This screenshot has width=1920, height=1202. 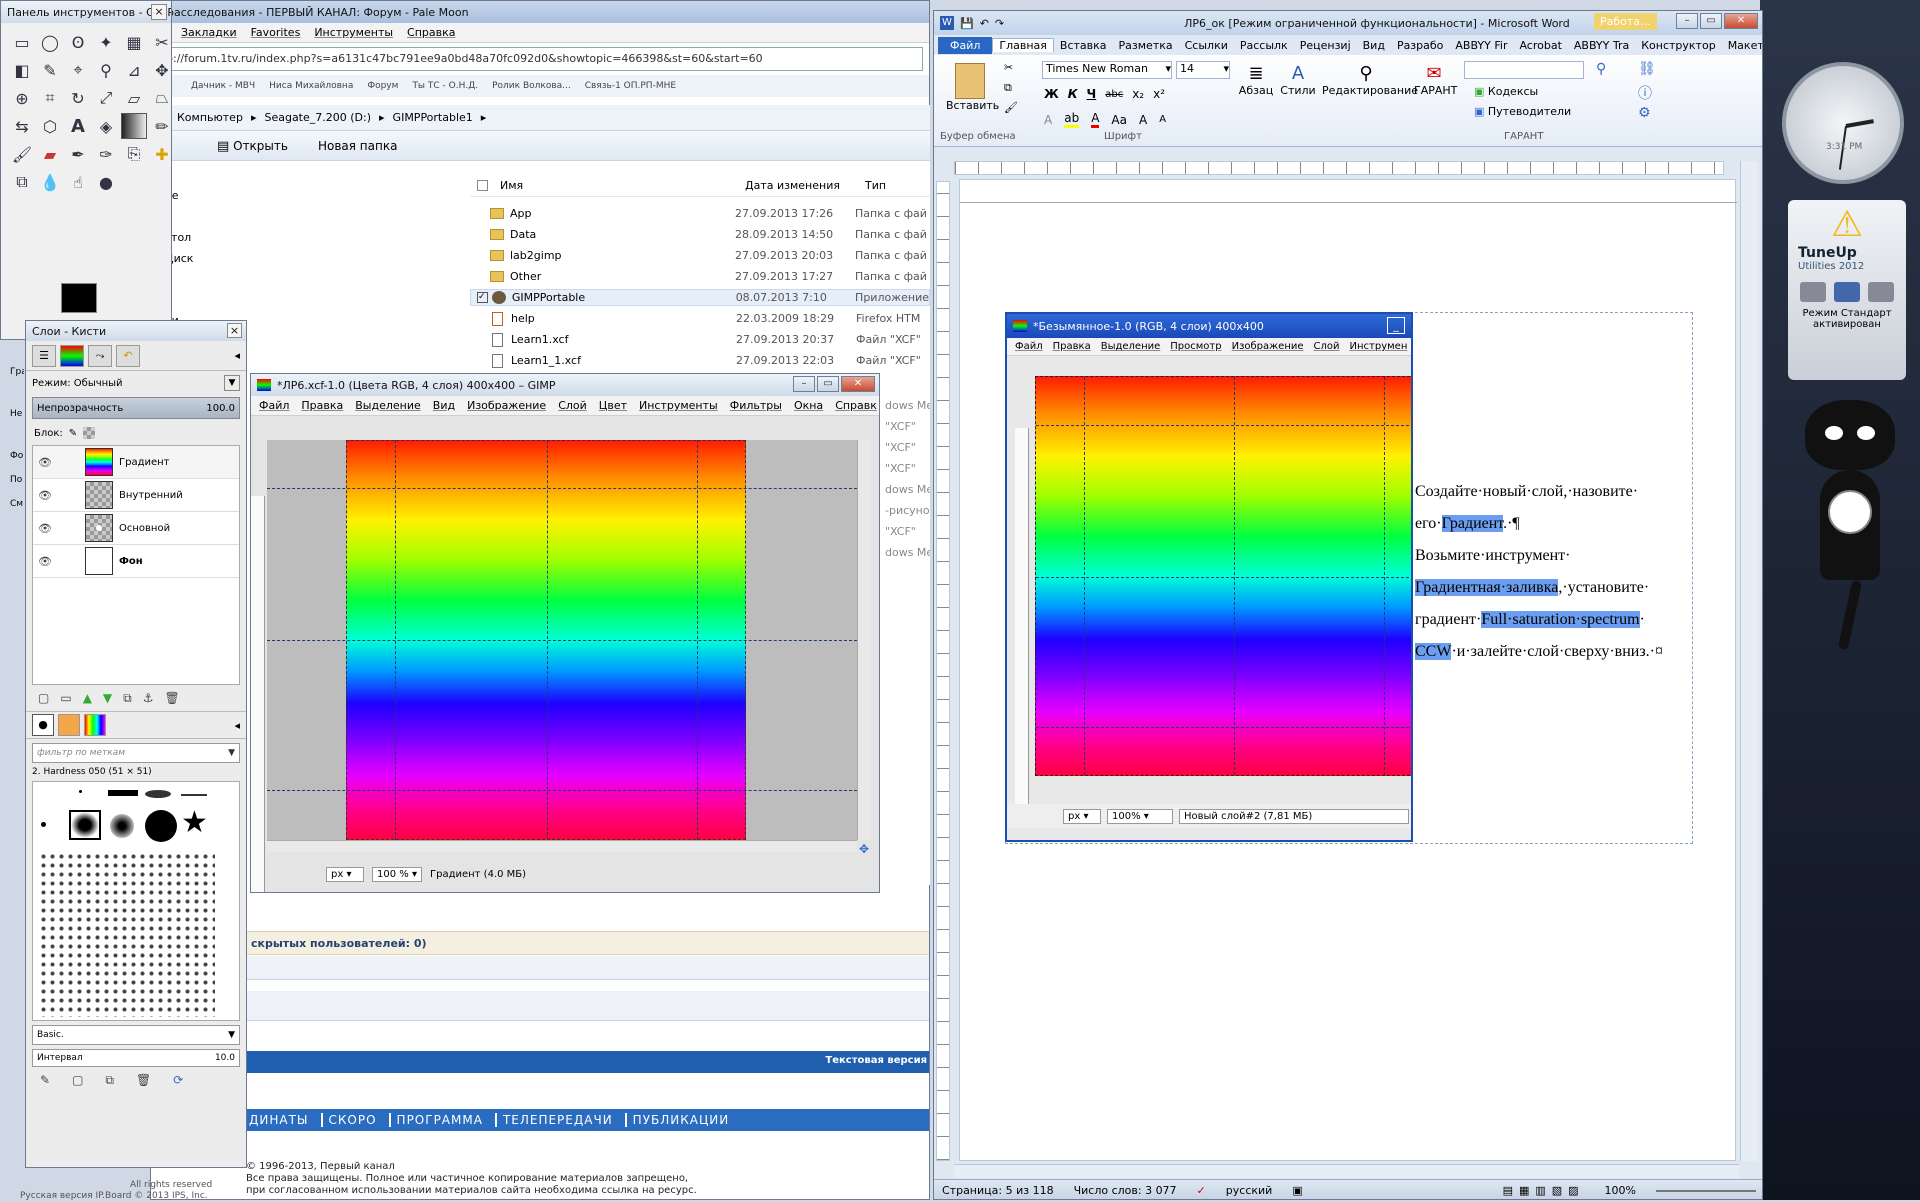 What do you see at coordinates (50, 70) in the screenshot?
I see `paths-icon: ✎` at bounding box center [50, 70].